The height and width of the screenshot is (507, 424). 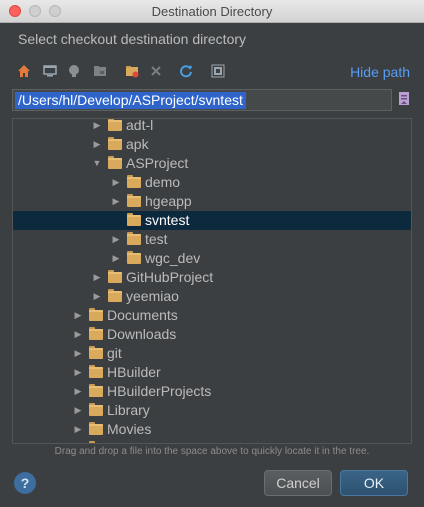 I want to click on tree-row-label: demo, so click(x=163, y=182).